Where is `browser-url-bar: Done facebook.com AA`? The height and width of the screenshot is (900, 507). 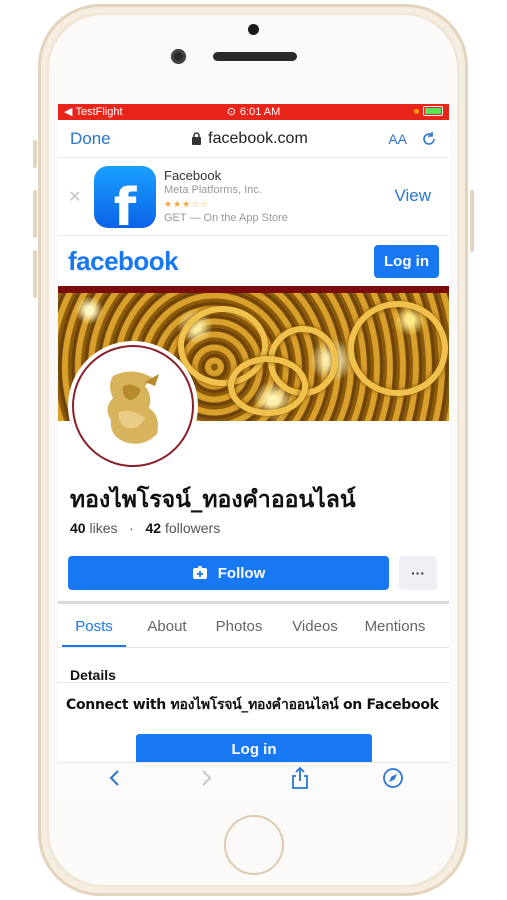 browser-url-bar: Done facebook.com AA is located at coordinates (253, 139).